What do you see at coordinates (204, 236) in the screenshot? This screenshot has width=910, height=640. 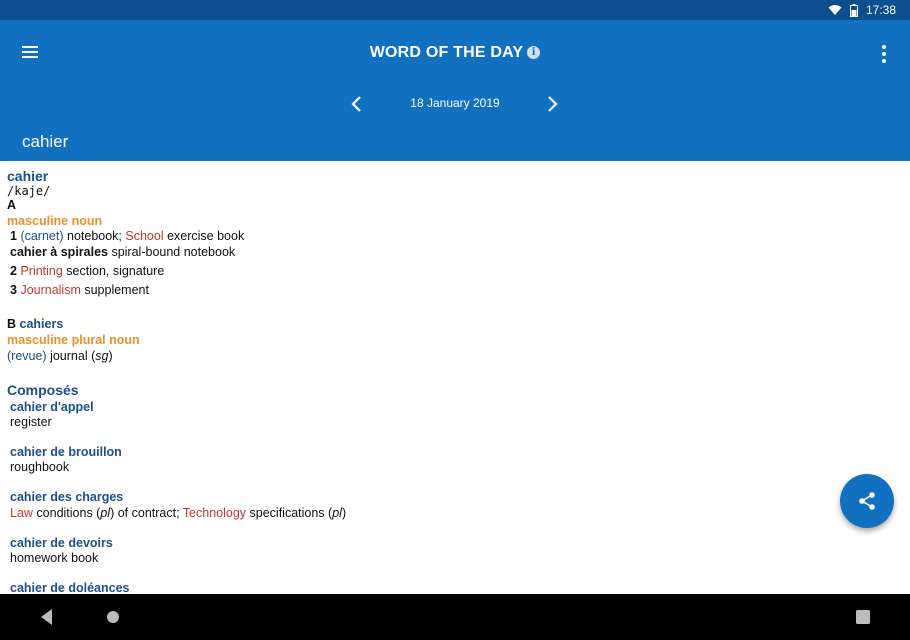 I see `translation: exercise book` at bounding box center [204, 236].